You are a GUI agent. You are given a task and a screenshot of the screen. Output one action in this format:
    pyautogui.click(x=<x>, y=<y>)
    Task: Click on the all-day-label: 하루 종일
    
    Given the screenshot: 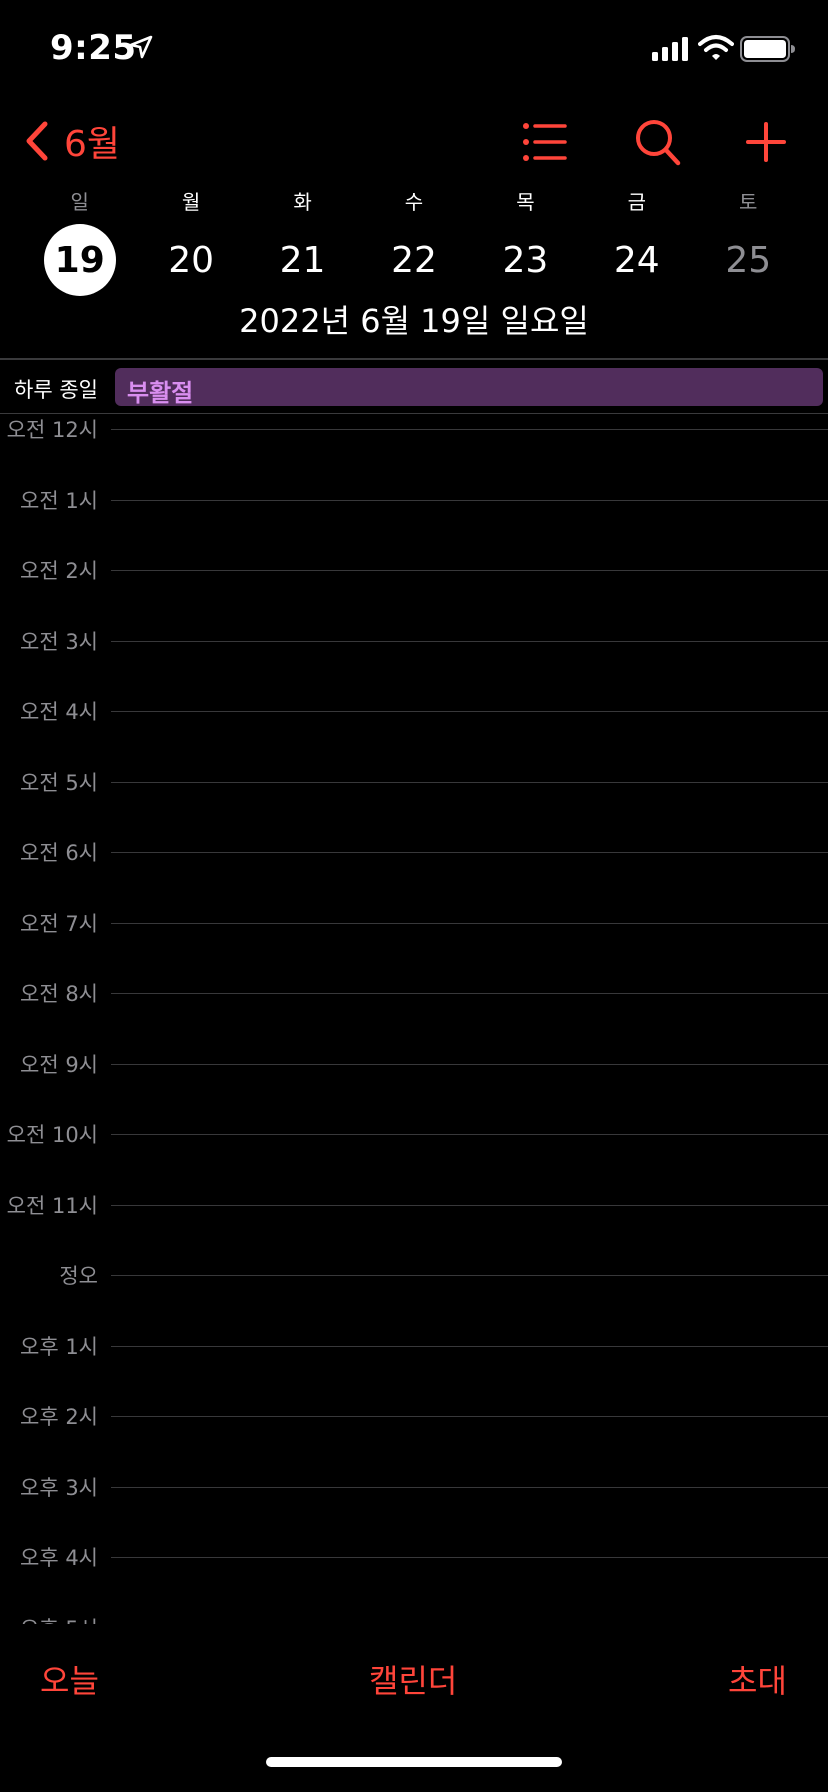 What is the action you would take?
    pyautogui.click(x=56, y=390)
    